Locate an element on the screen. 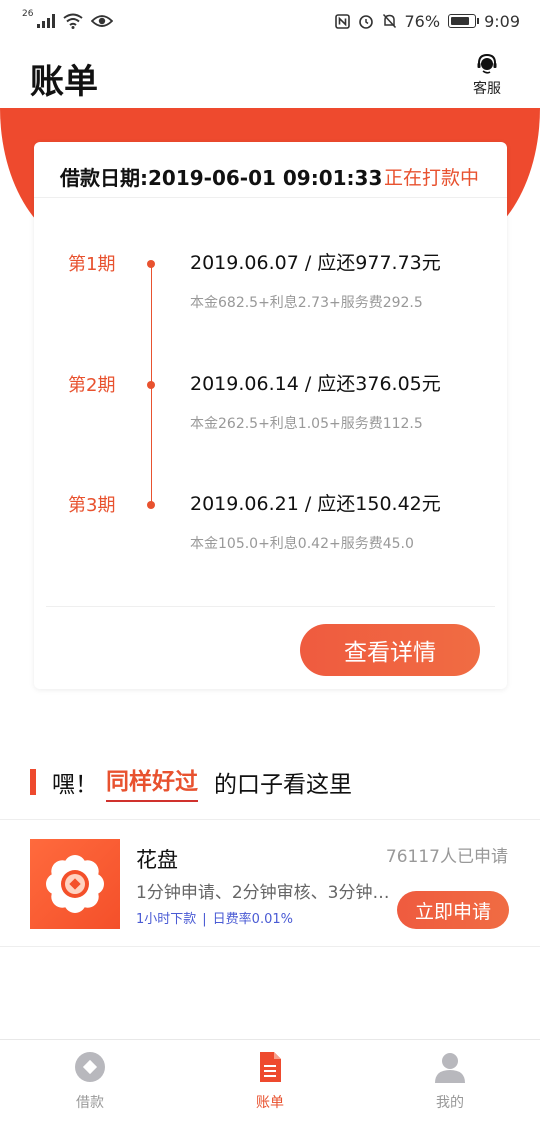 This screenshot has height=1122, width=540. bill-icon is located at coordinates (270, 1067).